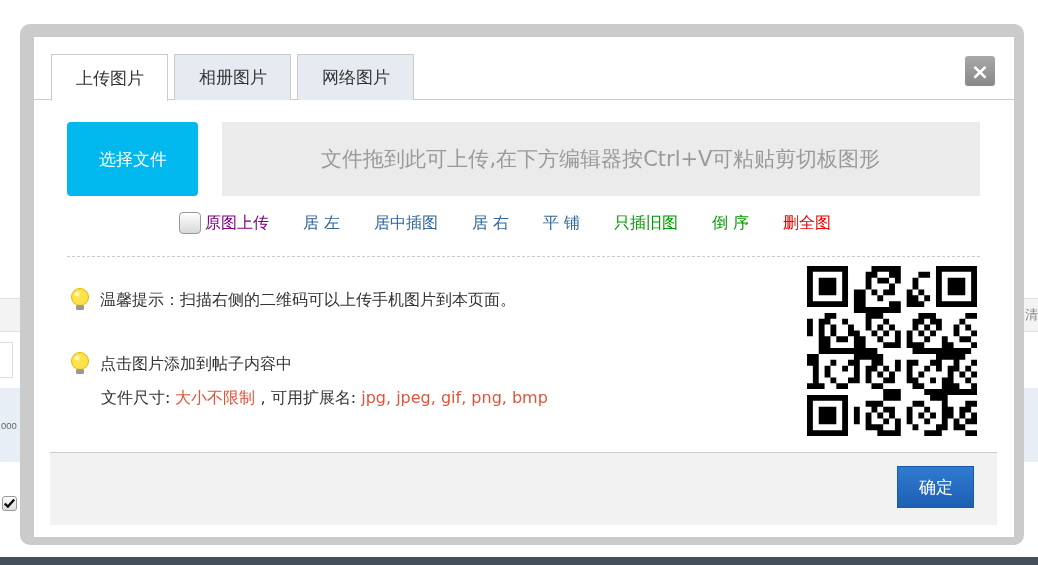 This screenshot has height=565, width=1038. I want to click on table-cell: 000, so click(8, 425).